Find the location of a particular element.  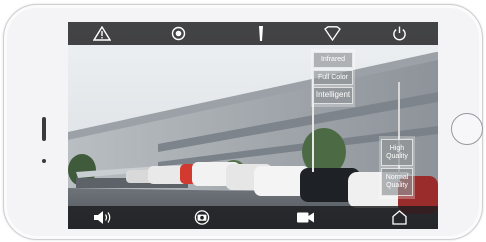

color-mode-menu: Infrared Full Color Intelligent is located at coordinates (333, 78).